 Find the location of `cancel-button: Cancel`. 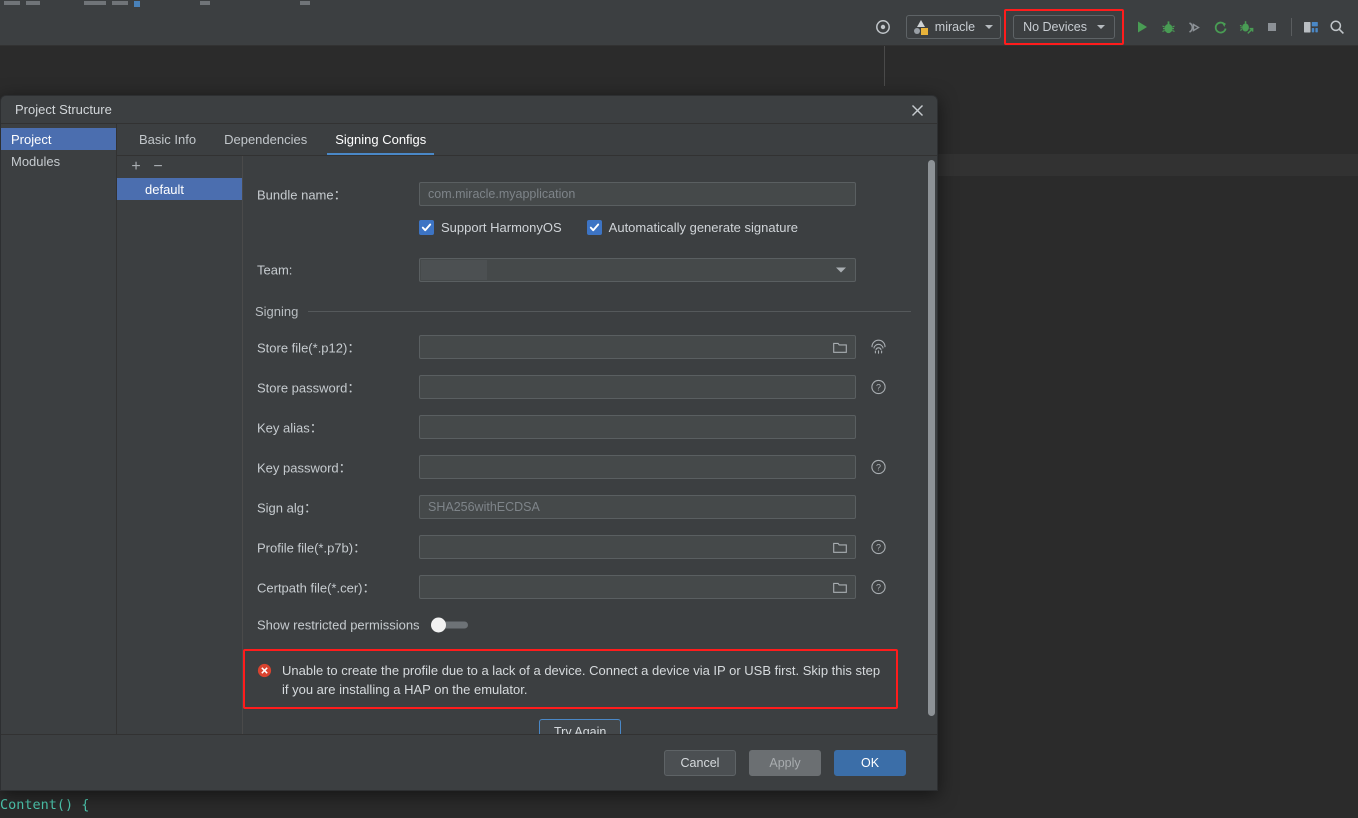

cancel-button: Cancel is located at coordinates (700, 762).